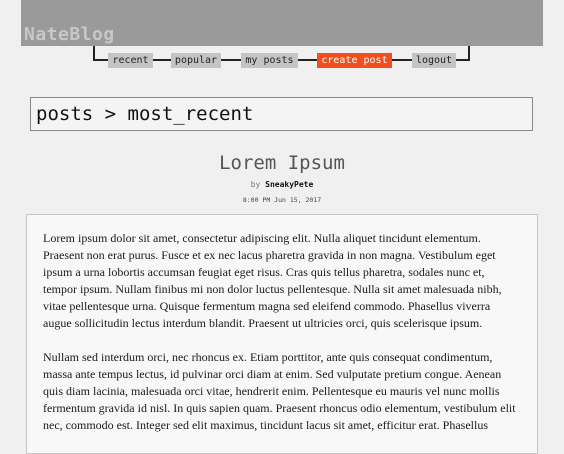  Describe the element at coordinates (282, 163) in the screenshot. I see `post-title: Lorem Ipsum` at that location.